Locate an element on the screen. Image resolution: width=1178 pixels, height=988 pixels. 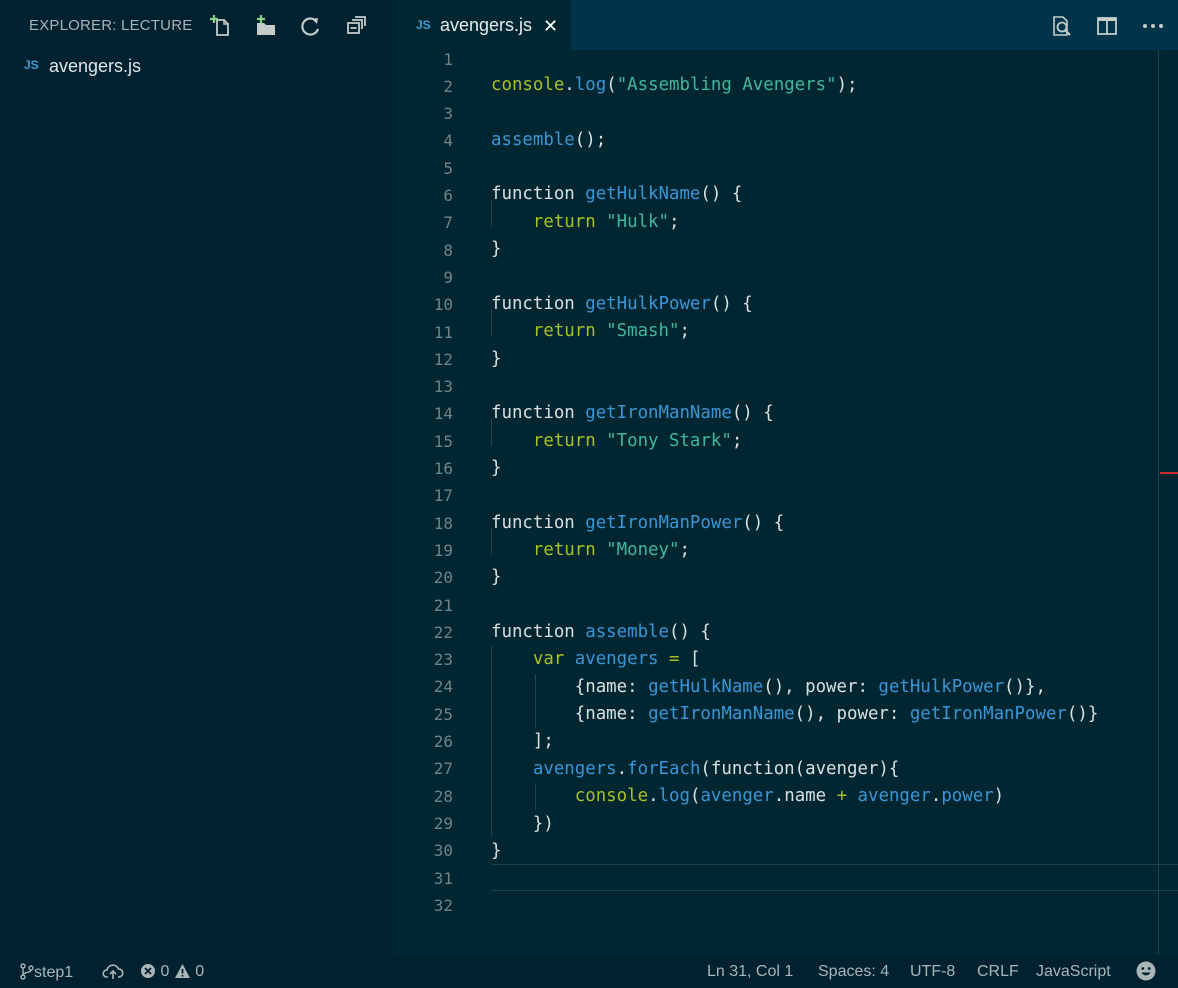
code-line-30: } is located at coordinates (496, 851).